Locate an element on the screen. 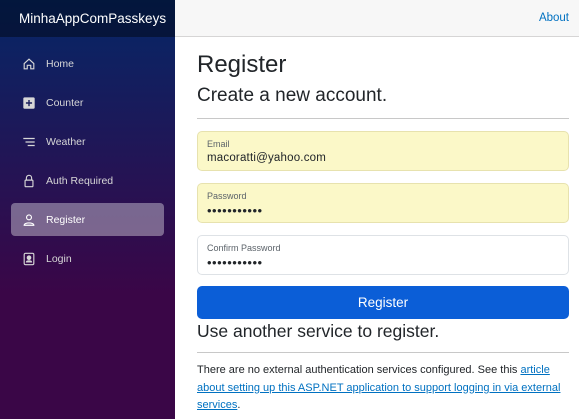  sidebar-item-home: Home is located at coordinates (87, 63).